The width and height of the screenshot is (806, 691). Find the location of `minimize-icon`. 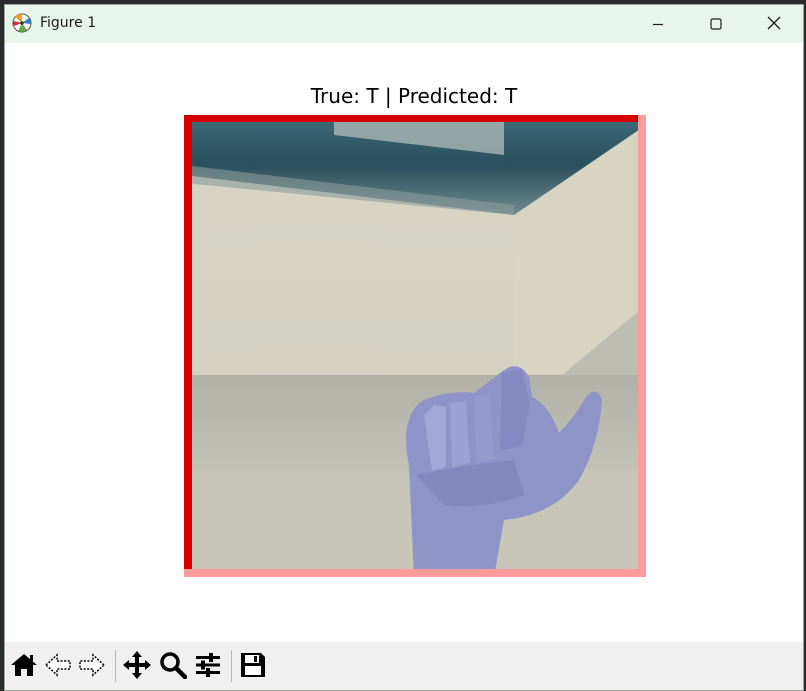

minimize-icon is located at coordinates (658, 24).